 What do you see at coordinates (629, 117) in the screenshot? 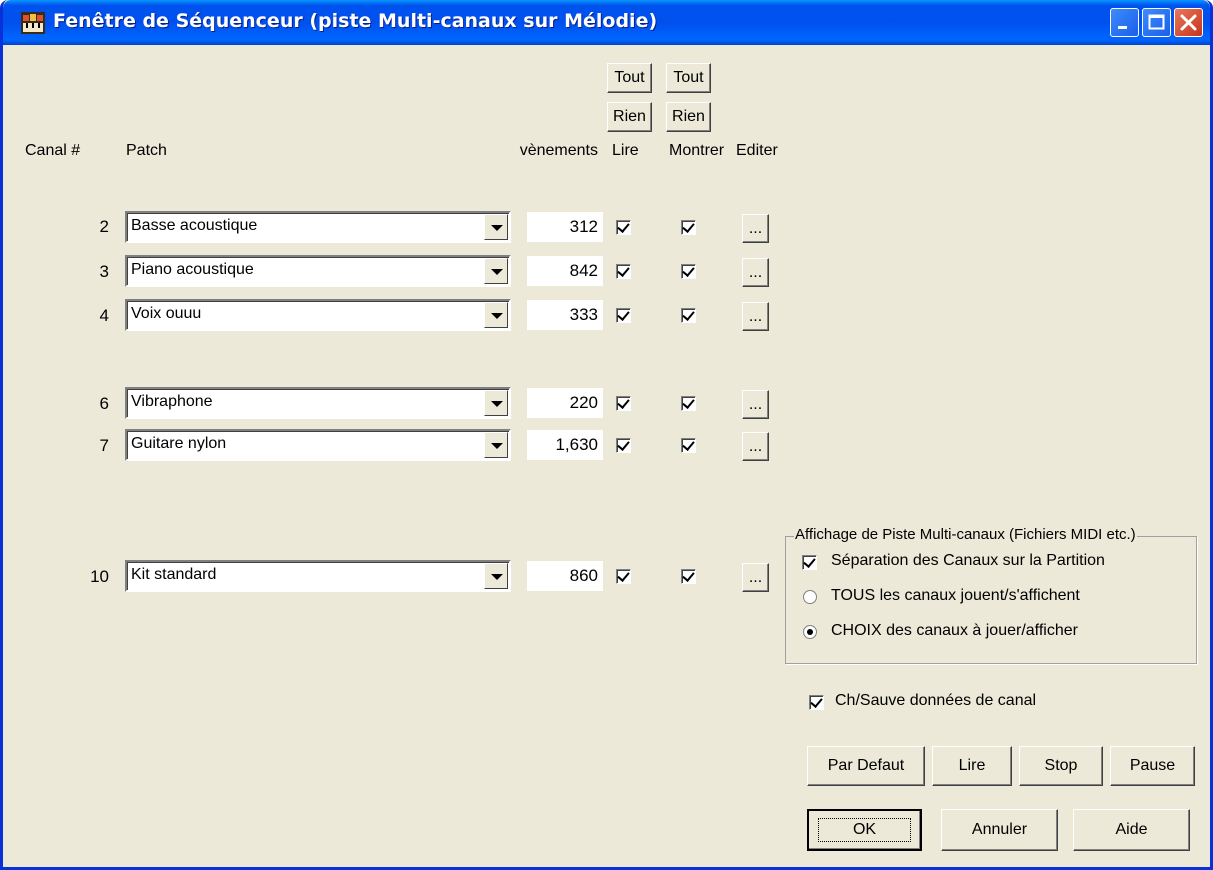
I see `lire-rien-button: Rien` at bounding box center [629, 117].